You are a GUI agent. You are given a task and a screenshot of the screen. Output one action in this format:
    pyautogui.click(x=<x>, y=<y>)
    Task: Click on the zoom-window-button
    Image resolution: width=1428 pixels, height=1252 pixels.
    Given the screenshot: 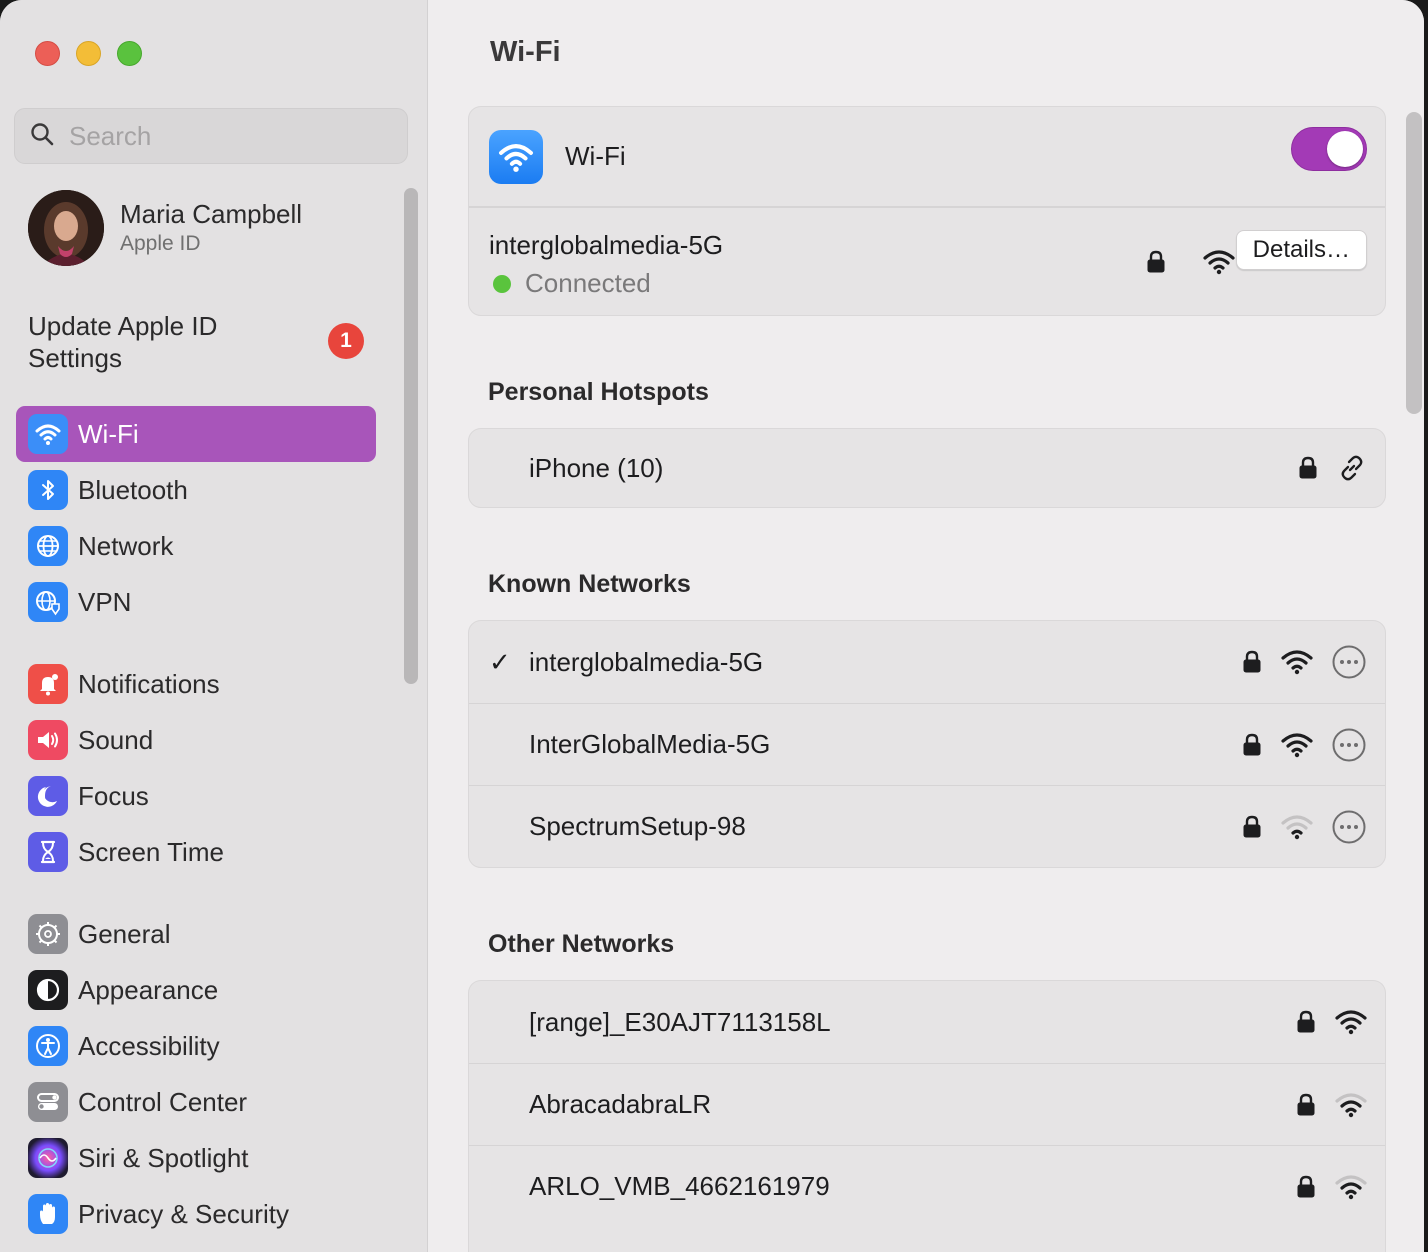 What is the action you would take?
    pyautogui.click(x=129, y=53)
    